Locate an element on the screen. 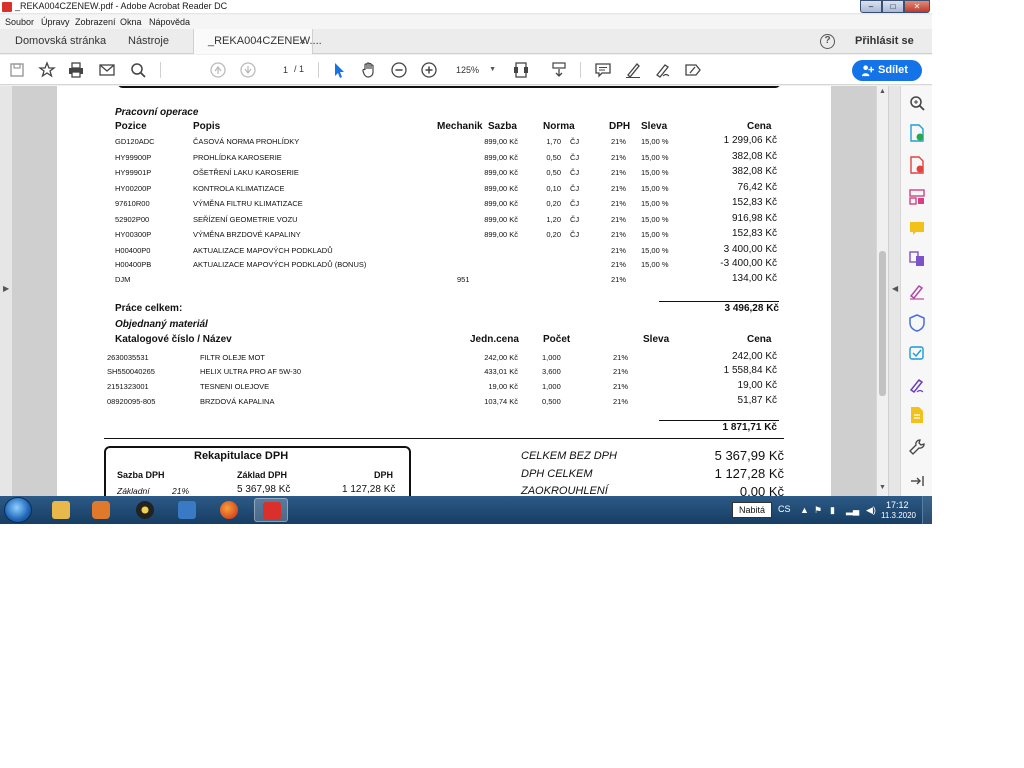 This screenshot has width=1024, height=768. menu-soubor: Soubor is located at coordinates (19, 22).